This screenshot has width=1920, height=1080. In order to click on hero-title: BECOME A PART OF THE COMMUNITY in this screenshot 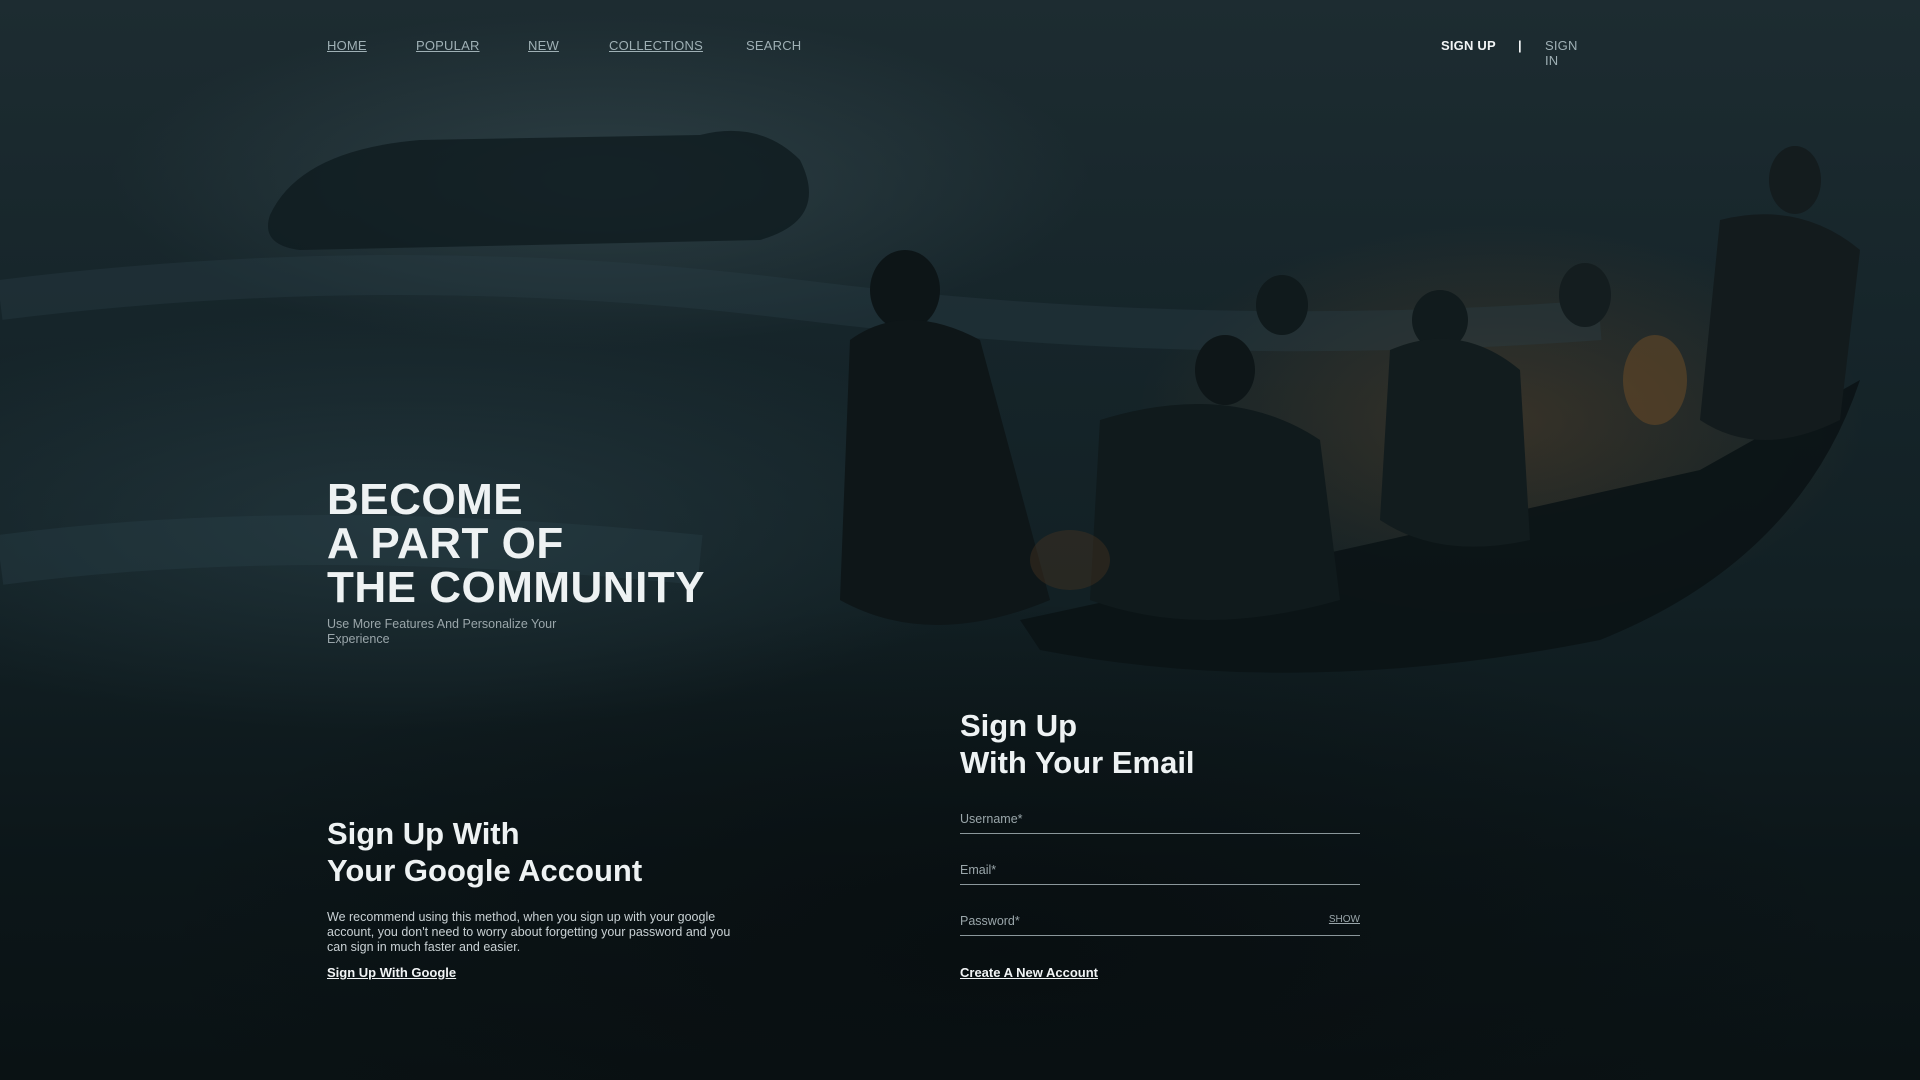, I will do `click(516, 544)`.